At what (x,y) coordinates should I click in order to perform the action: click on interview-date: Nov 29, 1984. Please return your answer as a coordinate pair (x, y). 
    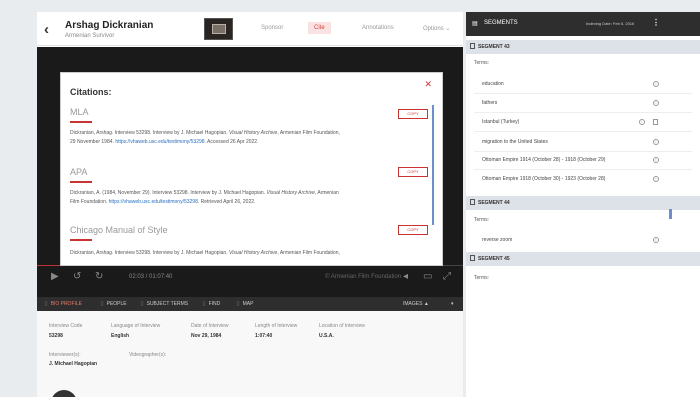
    Looking at the image, I should click on (206, 336).